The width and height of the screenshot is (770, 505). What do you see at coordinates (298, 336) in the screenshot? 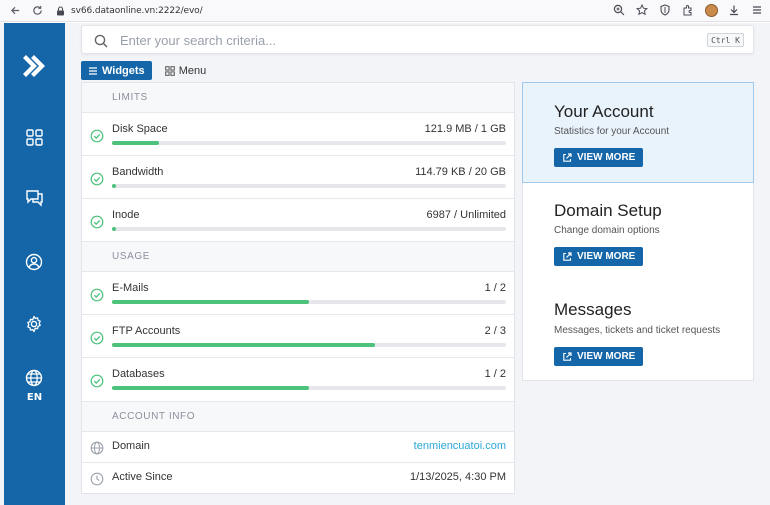
I see `usage-row-ftp-accounts: FTP Accounts 2 / 3` at bounding box center [298, 336].